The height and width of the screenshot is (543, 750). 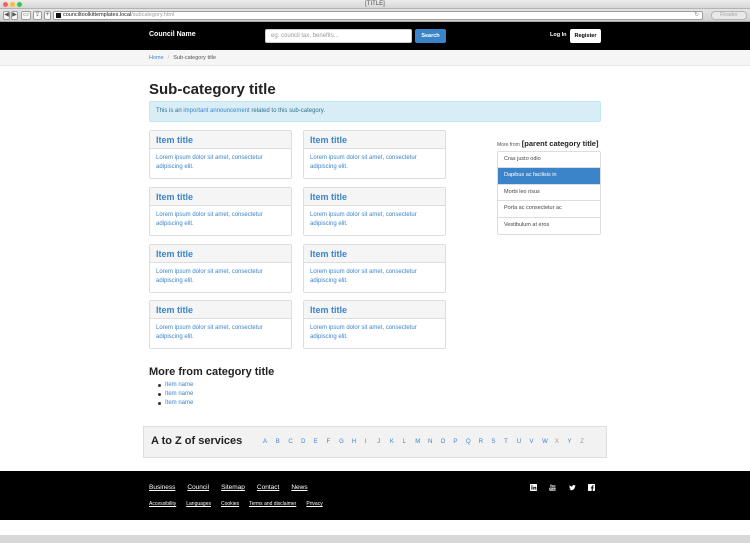 What do you see at coordinates (409, 442) in the screenshot?
I see `a-to-z-letter-l: L` at bounding box center [409, 442].